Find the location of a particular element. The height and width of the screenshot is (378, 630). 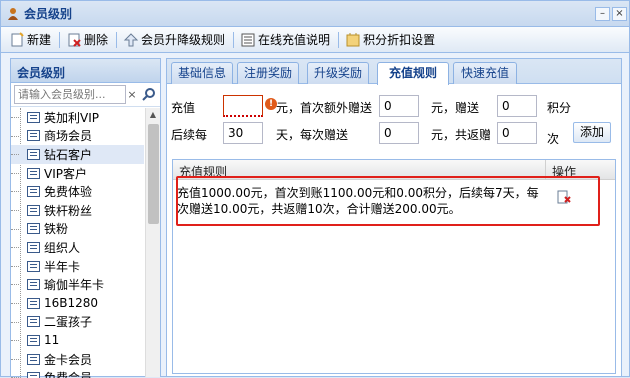

scroll-thumb is located at coordinates (153, 174).